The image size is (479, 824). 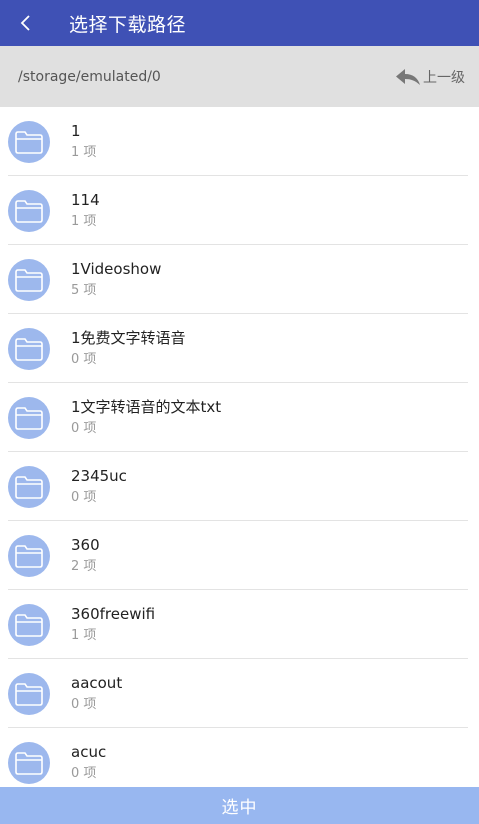 What do you see at coordinates (96, 693) in the screenshot?
I see `folder-text: aacout 0 项` at bounding box center [96, 693].